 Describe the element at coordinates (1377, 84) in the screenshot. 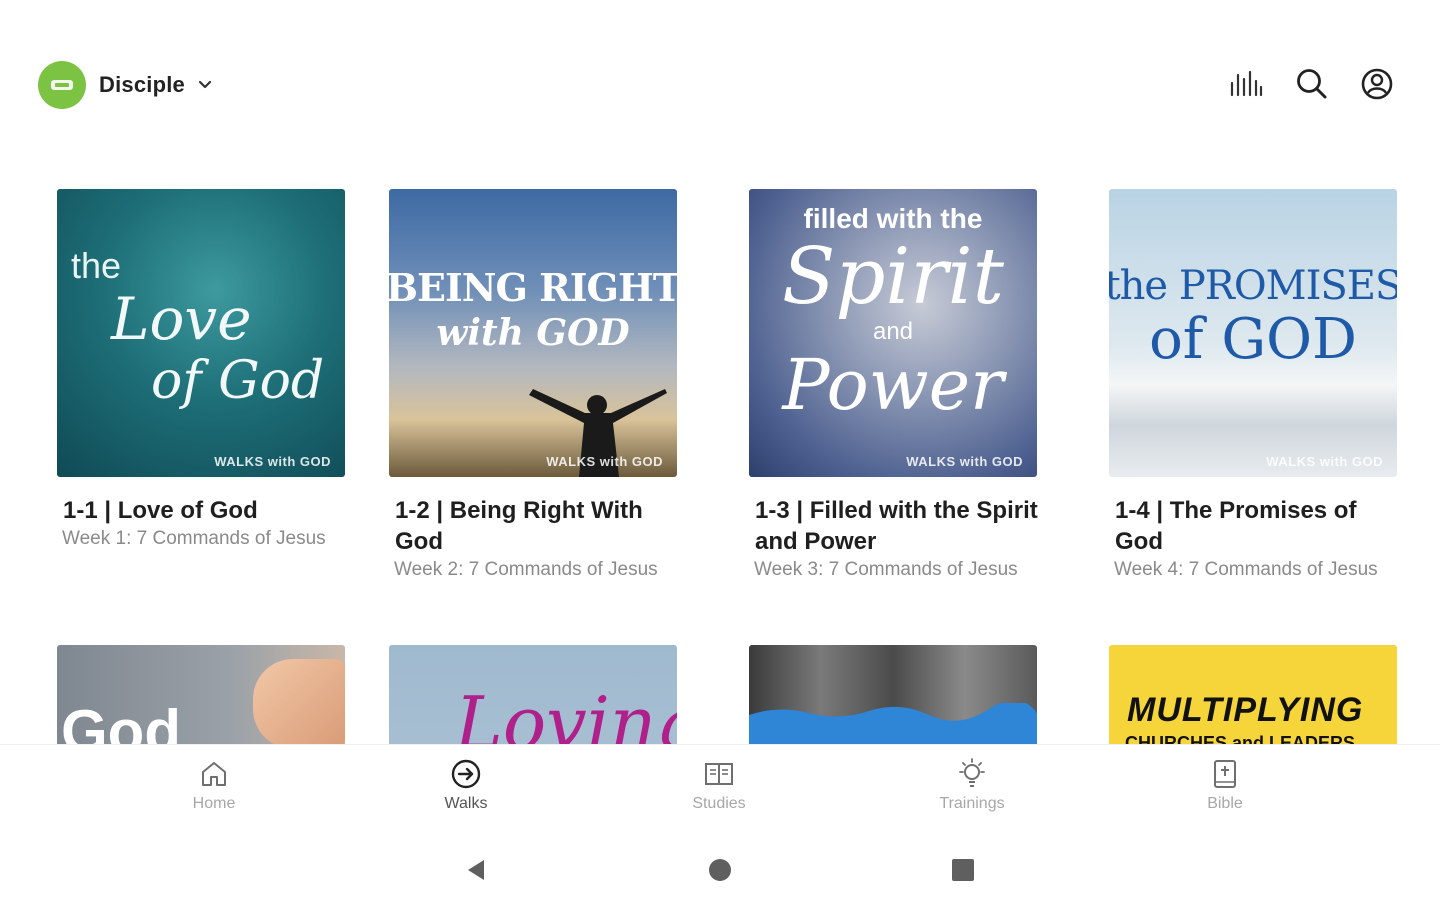

I see `account-icon` at that location.